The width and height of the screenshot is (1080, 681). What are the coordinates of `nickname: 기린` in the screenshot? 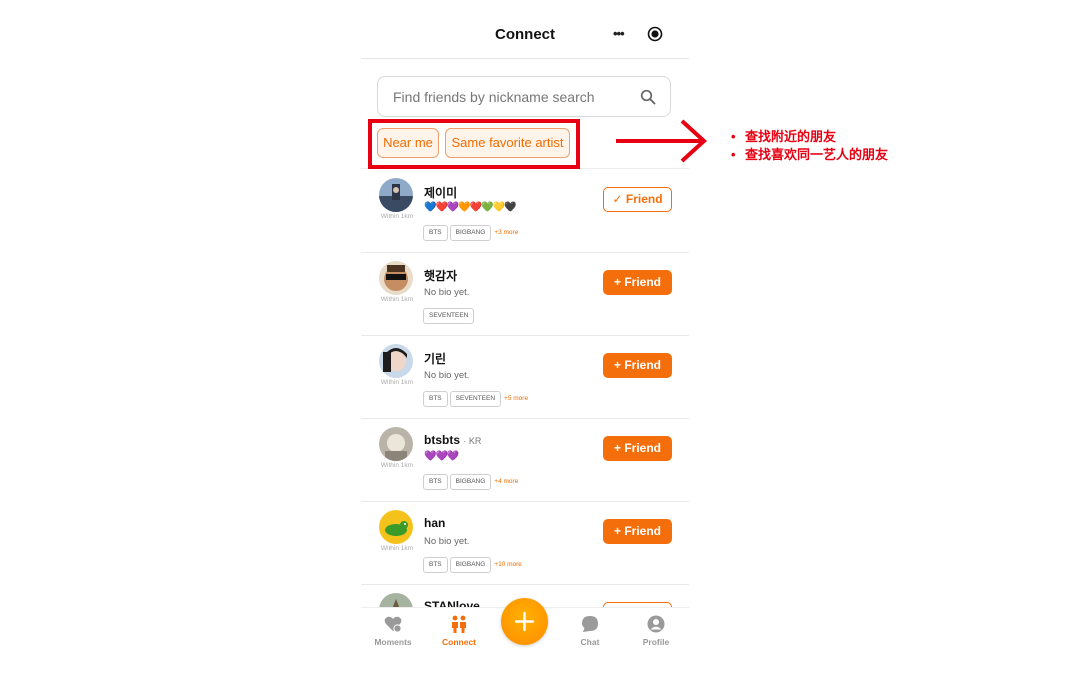 It's located at (435, 358).